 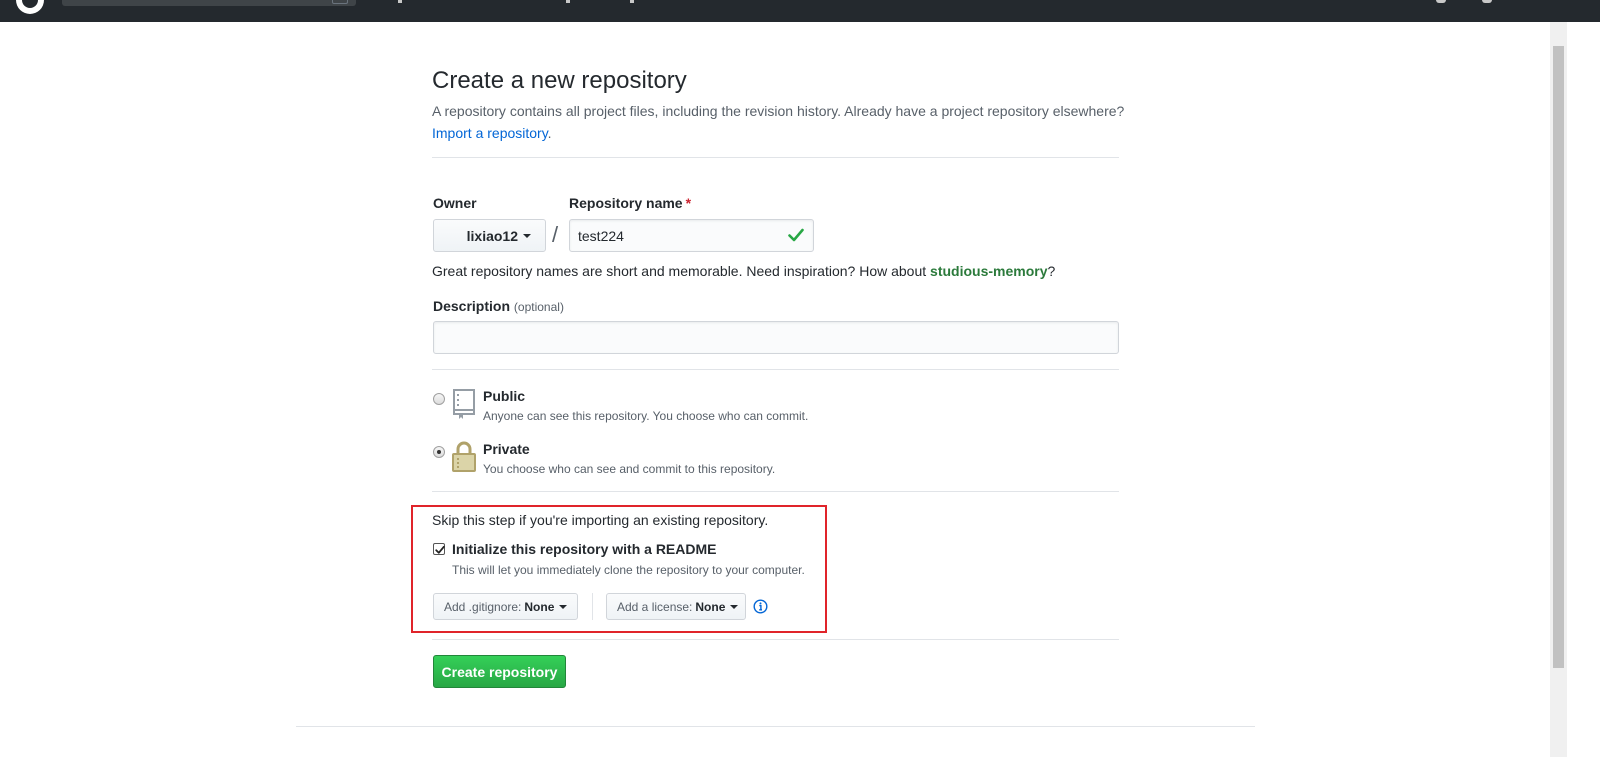 I want to click on public-title: Public, so click(x=504, y=396).